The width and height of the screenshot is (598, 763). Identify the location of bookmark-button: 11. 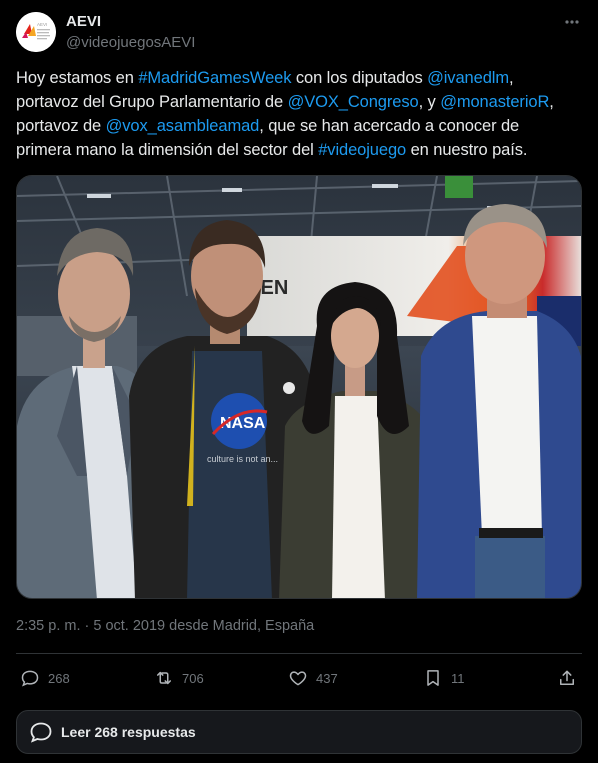
(444, 678).